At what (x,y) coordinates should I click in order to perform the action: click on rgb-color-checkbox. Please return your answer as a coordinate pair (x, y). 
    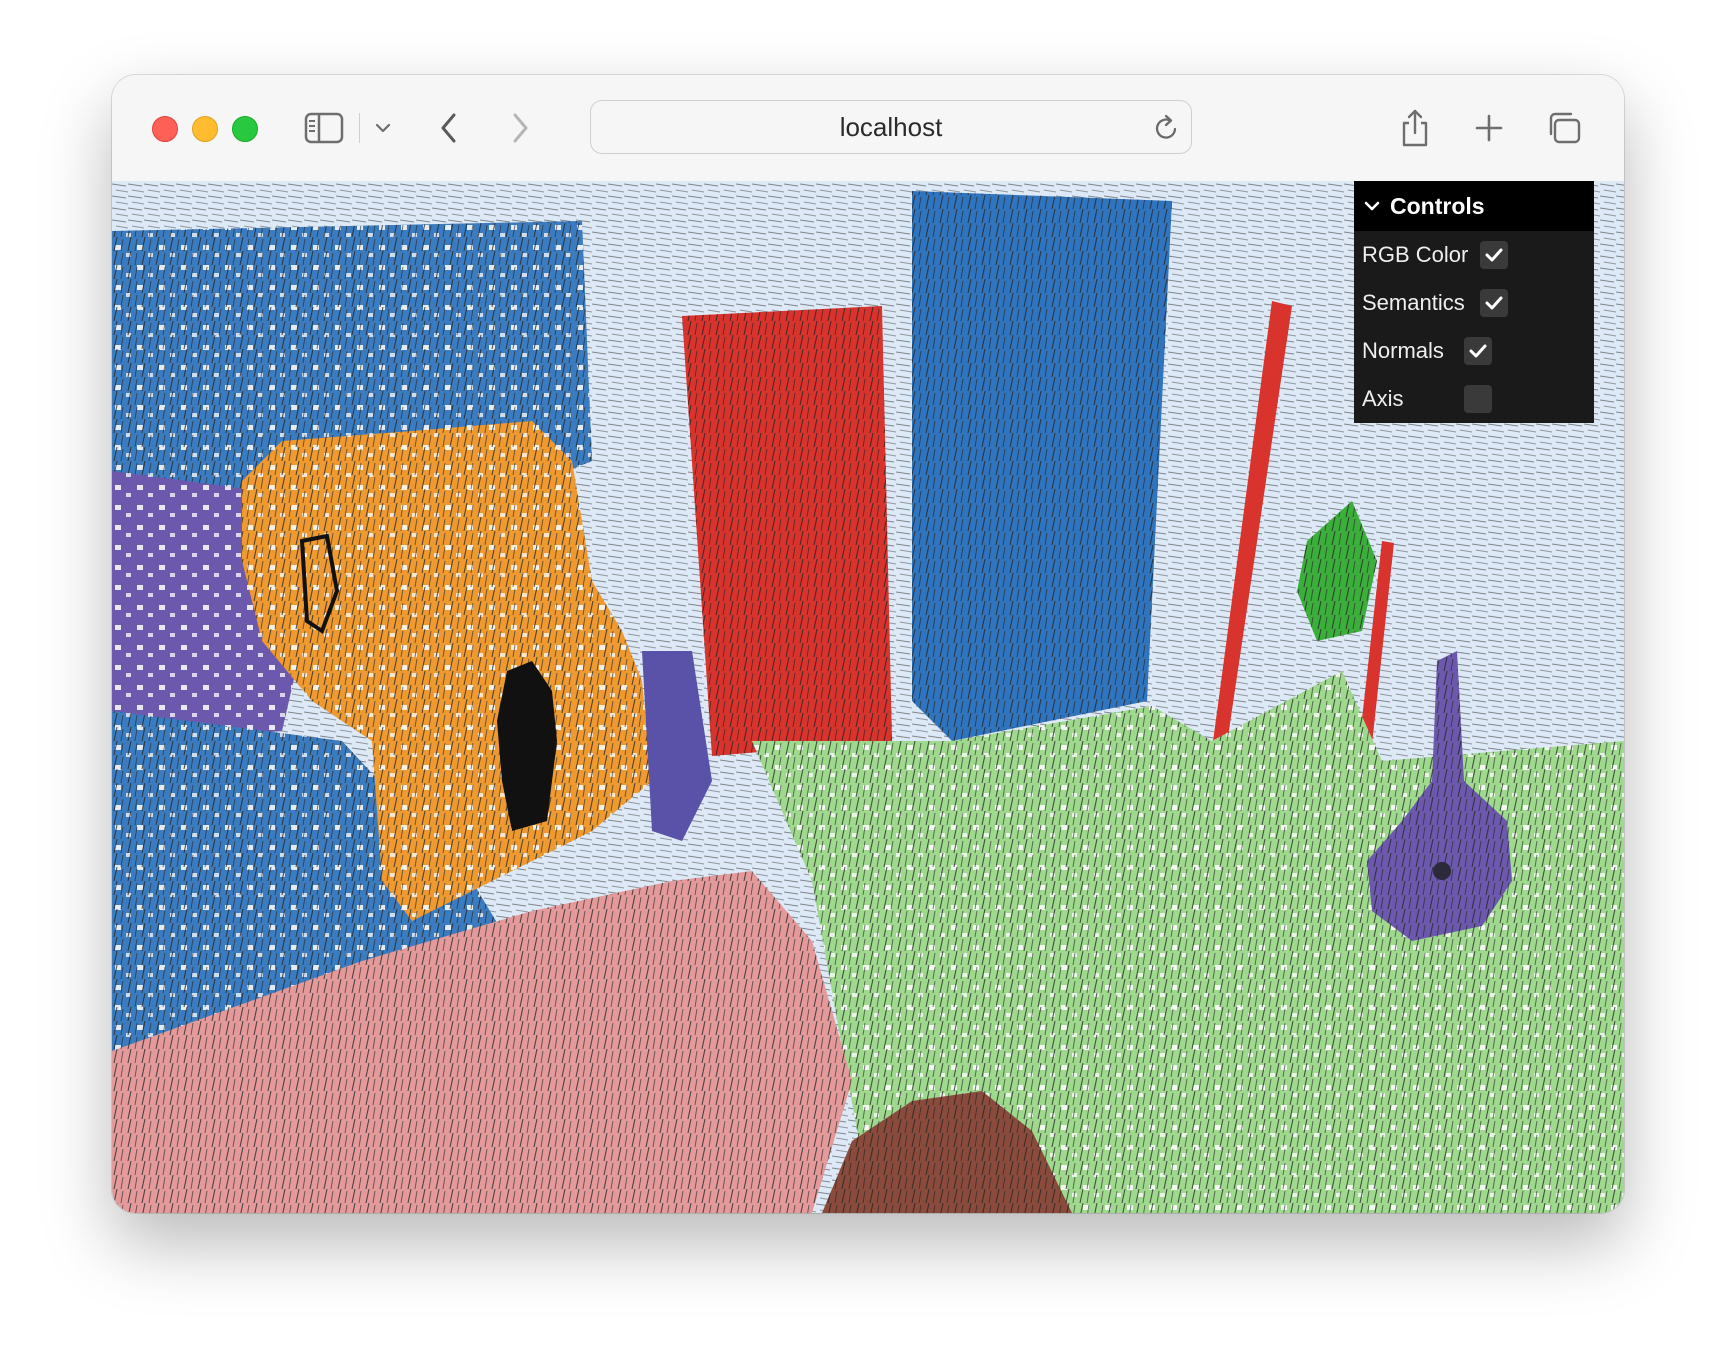
    Looking at the image, I should click on (1494, 255).